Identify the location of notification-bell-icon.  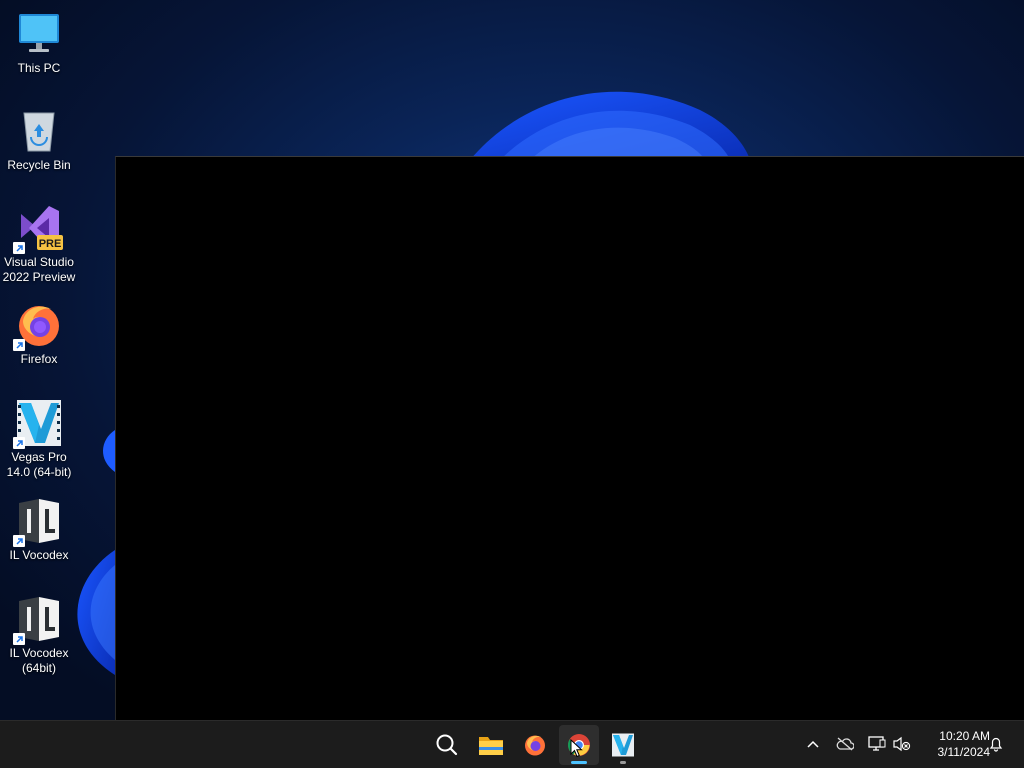
(996, 744).